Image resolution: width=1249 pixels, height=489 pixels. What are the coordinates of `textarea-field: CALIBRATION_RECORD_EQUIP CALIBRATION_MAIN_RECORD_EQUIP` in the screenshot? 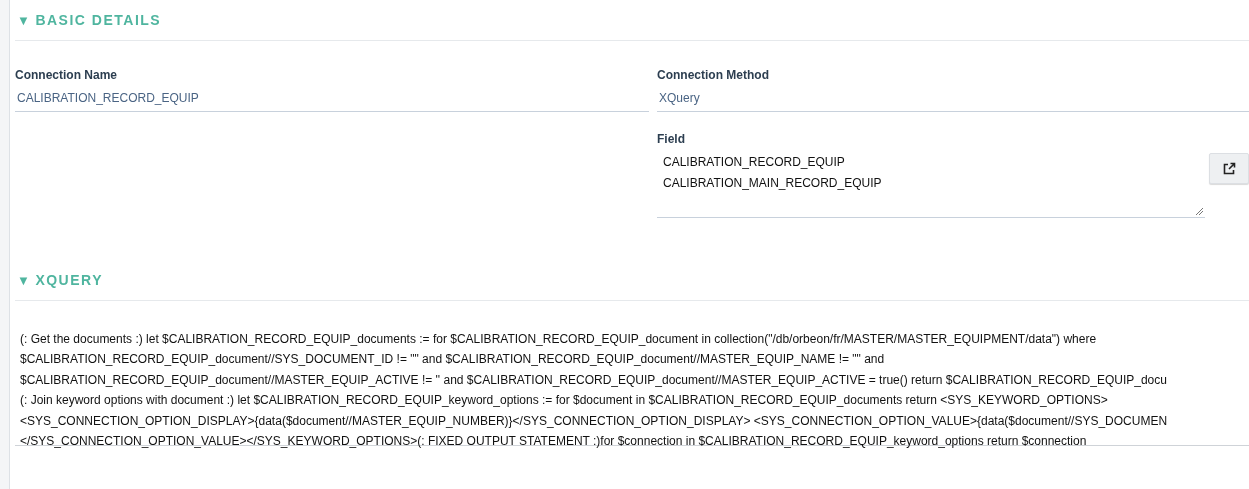 It's located at (931, 185).